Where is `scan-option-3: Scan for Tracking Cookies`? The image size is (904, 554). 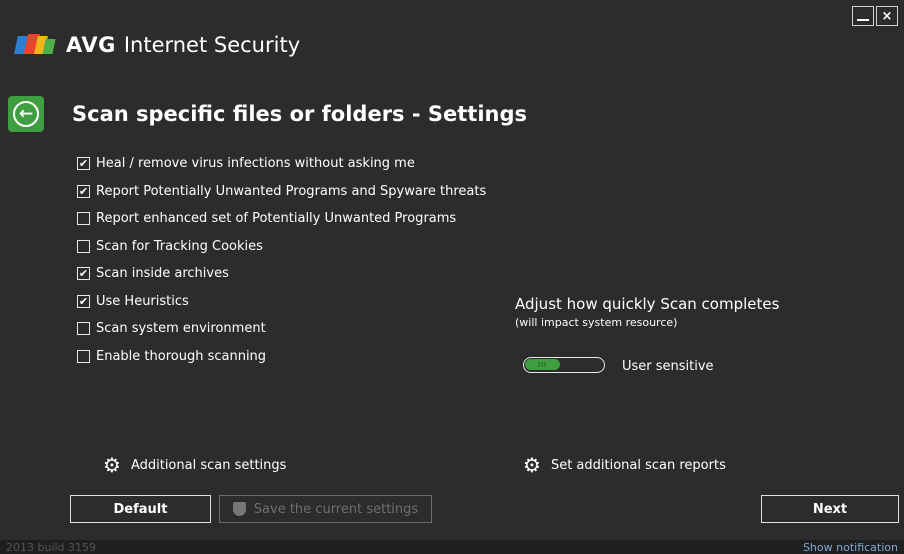 scan-option-3: Scan for Tracking Cookies is located at coordinates (281, 247).